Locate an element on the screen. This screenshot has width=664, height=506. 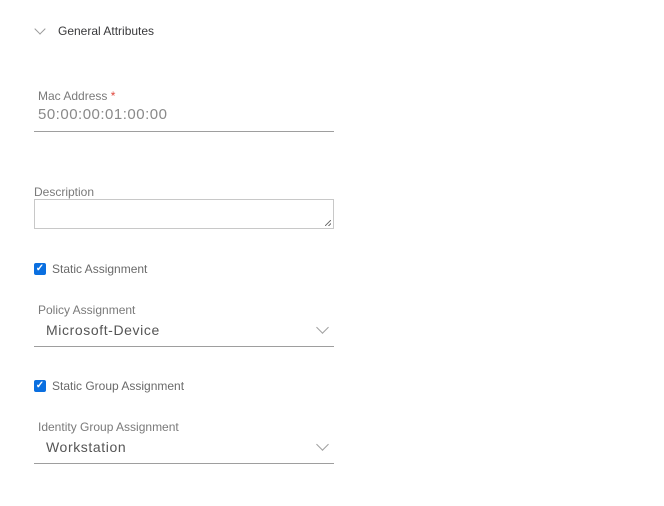
section-title: General Attributes is located at coordinates (106, 31).